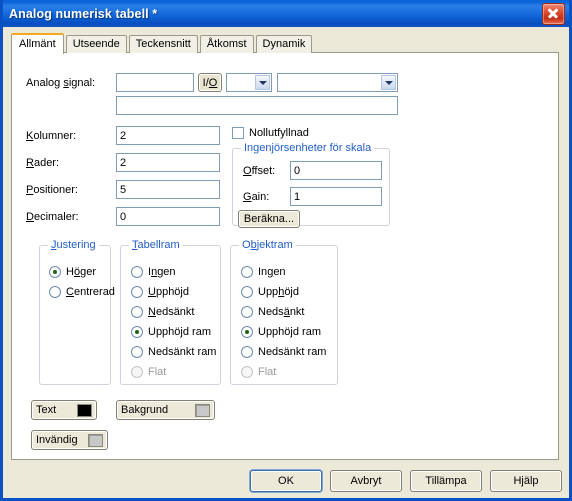  I want to click on background-color-swatch, so click(202, 410).